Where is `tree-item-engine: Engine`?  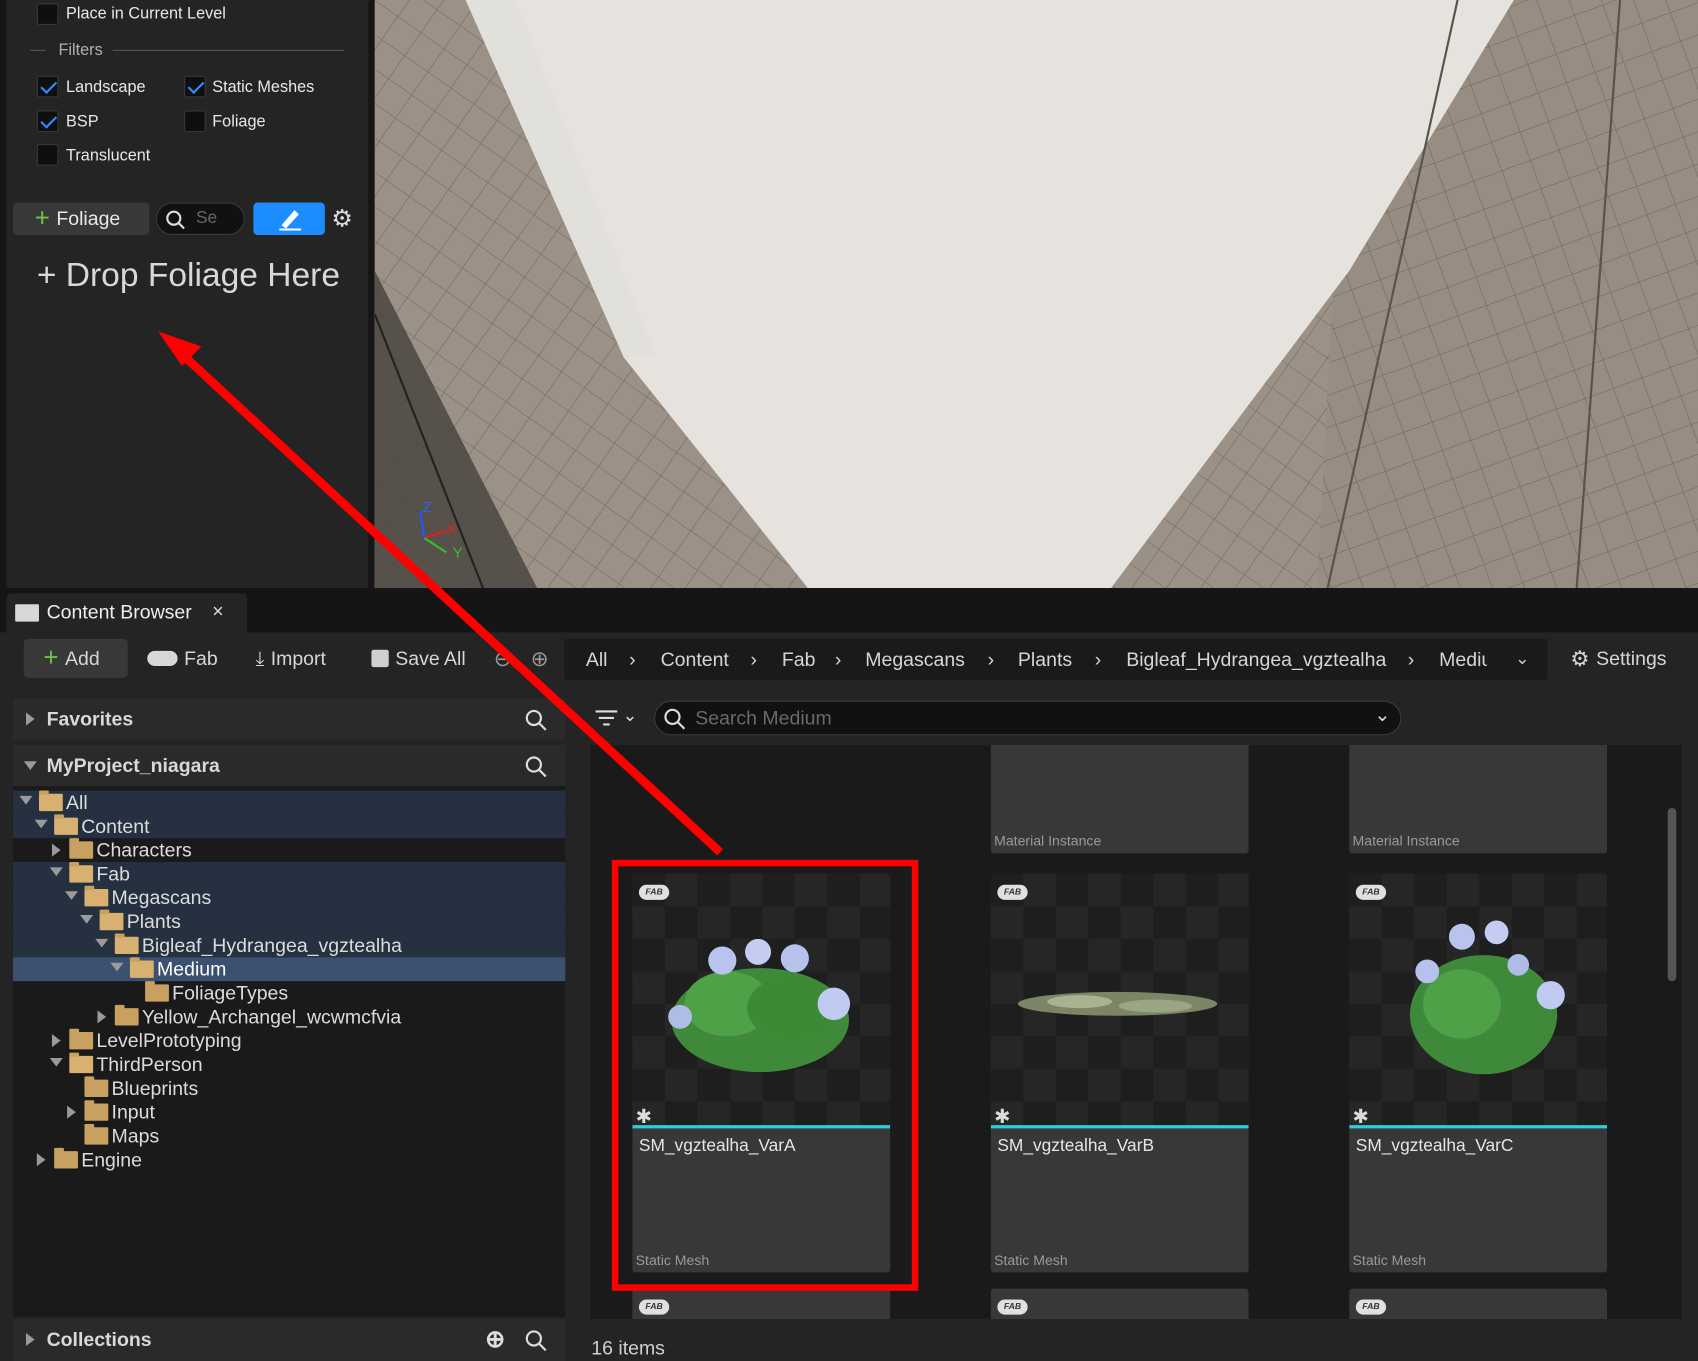 tree-item-engine: Engine is located at coordinates (289, 1159).